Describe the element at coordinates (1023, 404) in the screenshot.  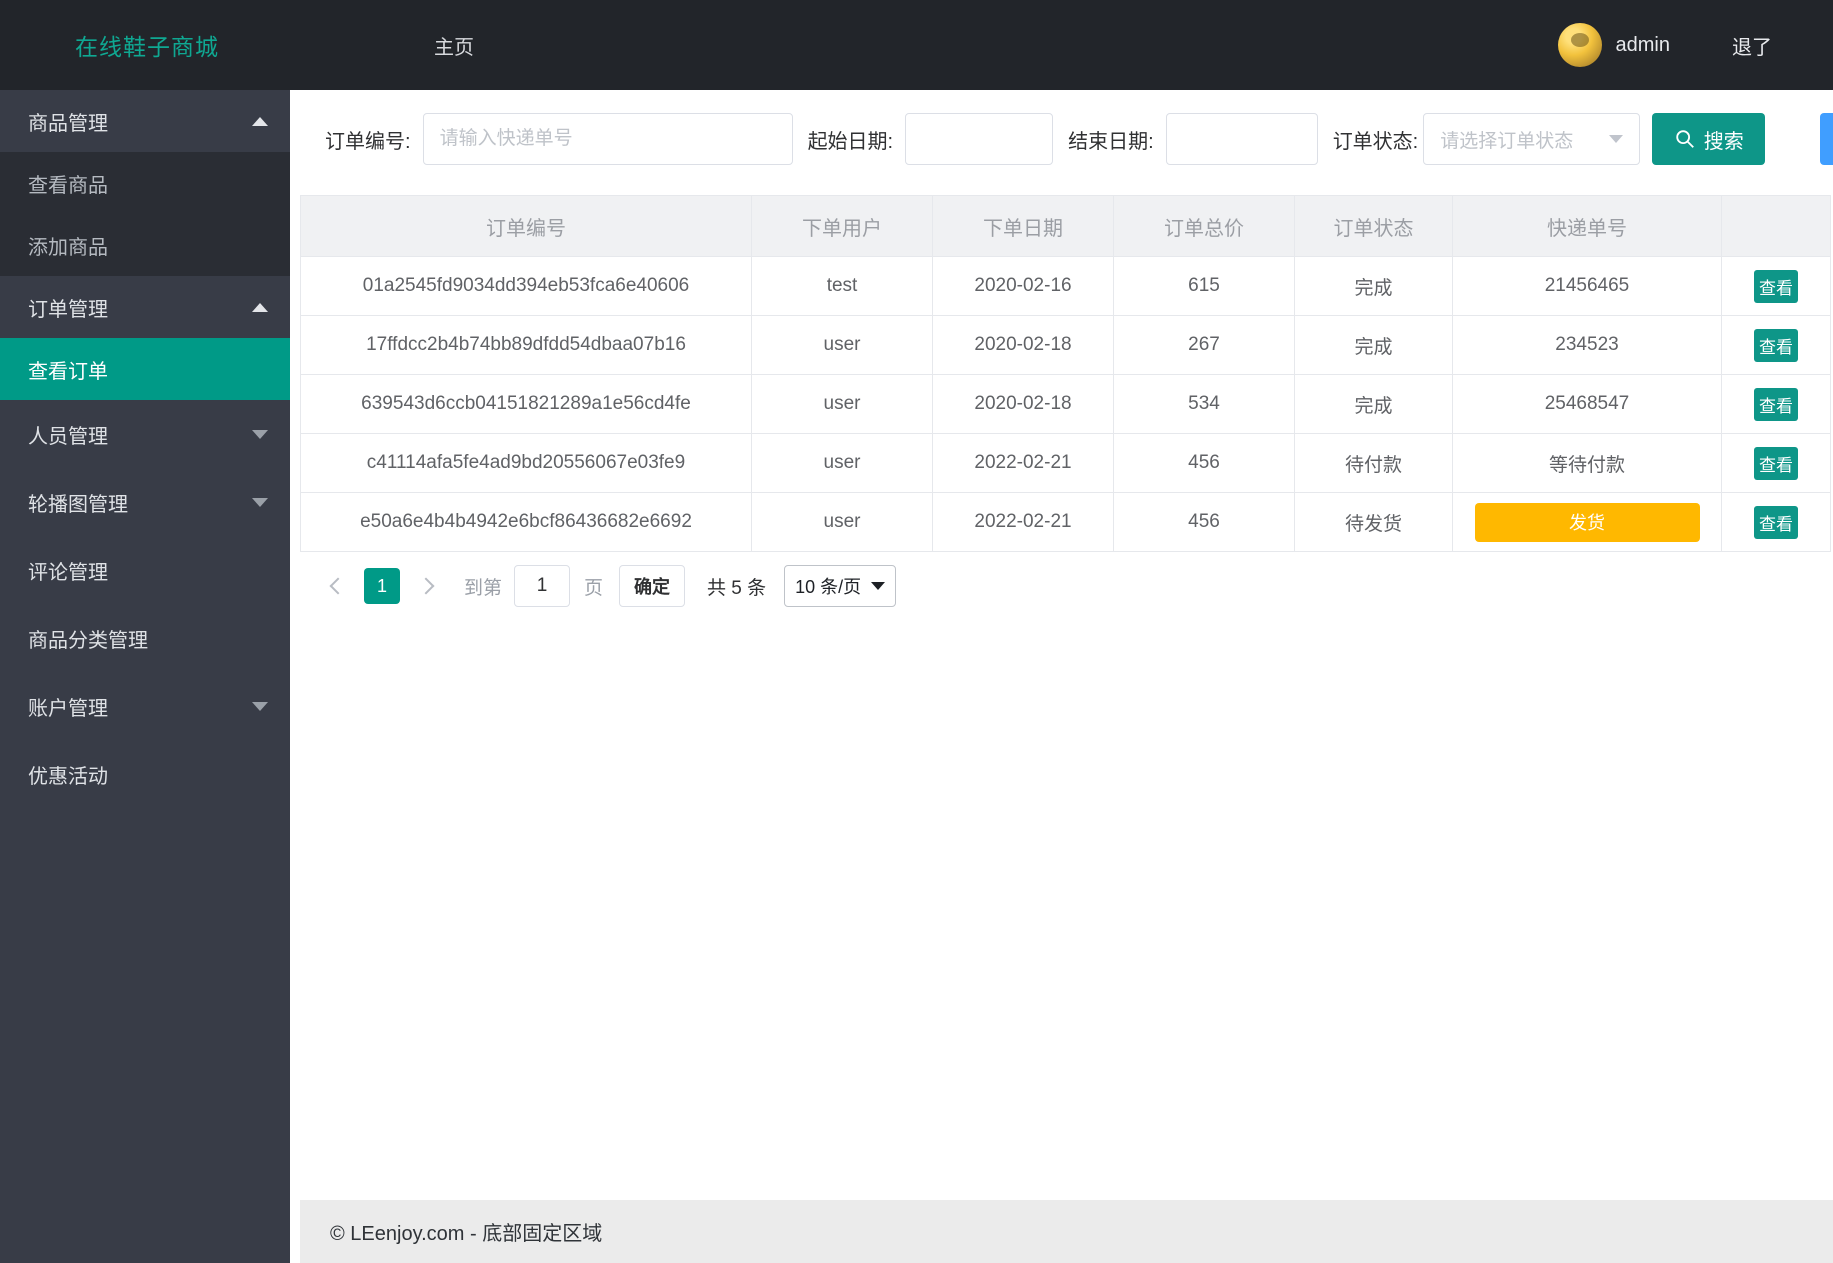
I see `cell-date: 2020-02-18` at that location.